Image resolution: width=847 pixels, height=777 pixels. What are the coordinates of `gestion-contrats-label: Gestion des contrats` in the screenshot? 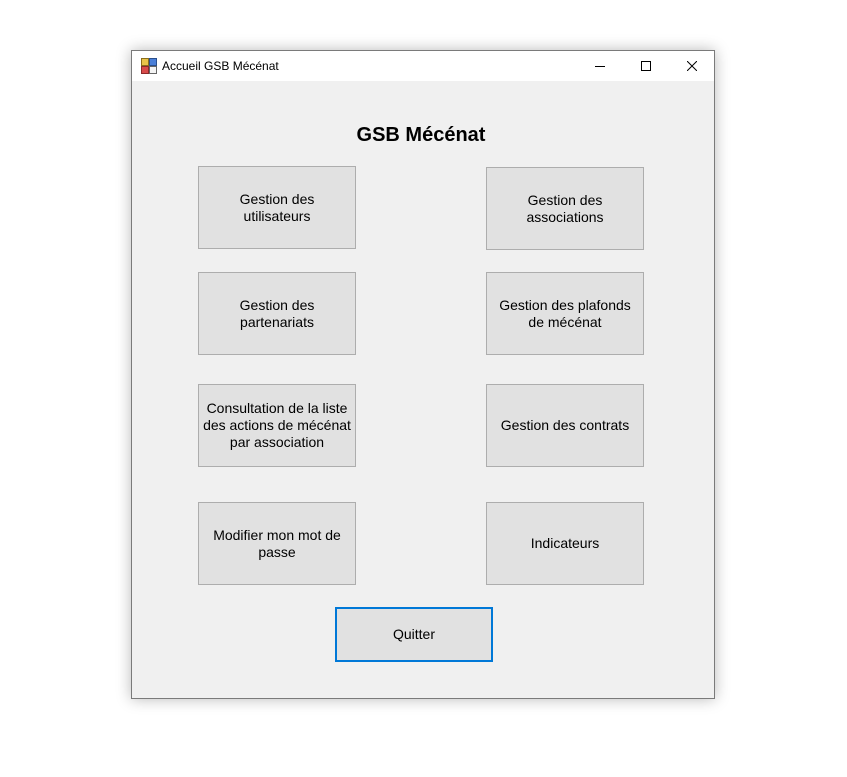 It's located at (565, 425).